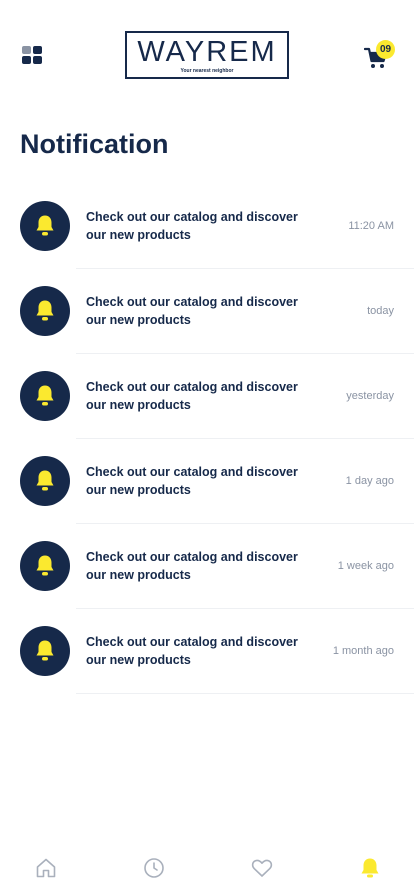 This screenshot has width=414, height=896. I want to click on page-title: Notification, so click(94, 144).